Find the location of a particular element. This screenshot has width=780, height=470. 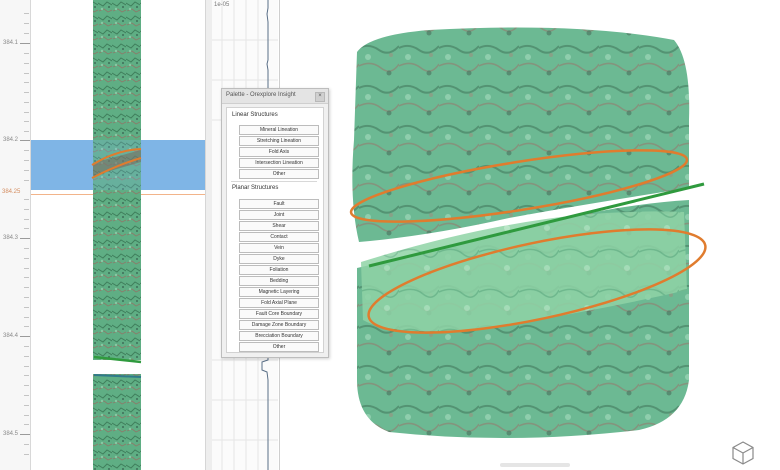

vein-button: Vein is located at coordinates (279, 248).